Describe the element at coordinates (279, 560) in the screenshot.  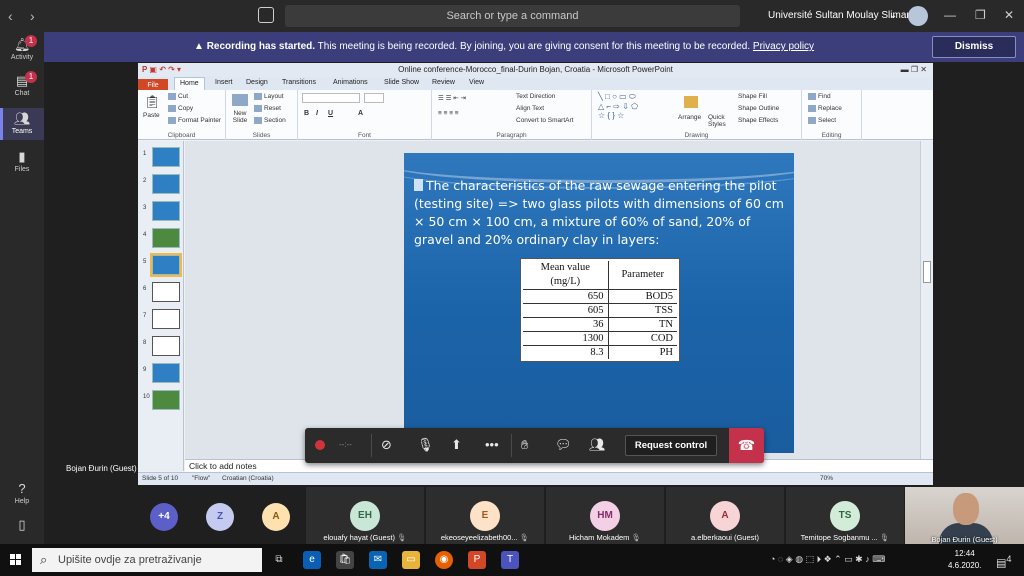
I see `task-view-icon: ⧉` at that location.